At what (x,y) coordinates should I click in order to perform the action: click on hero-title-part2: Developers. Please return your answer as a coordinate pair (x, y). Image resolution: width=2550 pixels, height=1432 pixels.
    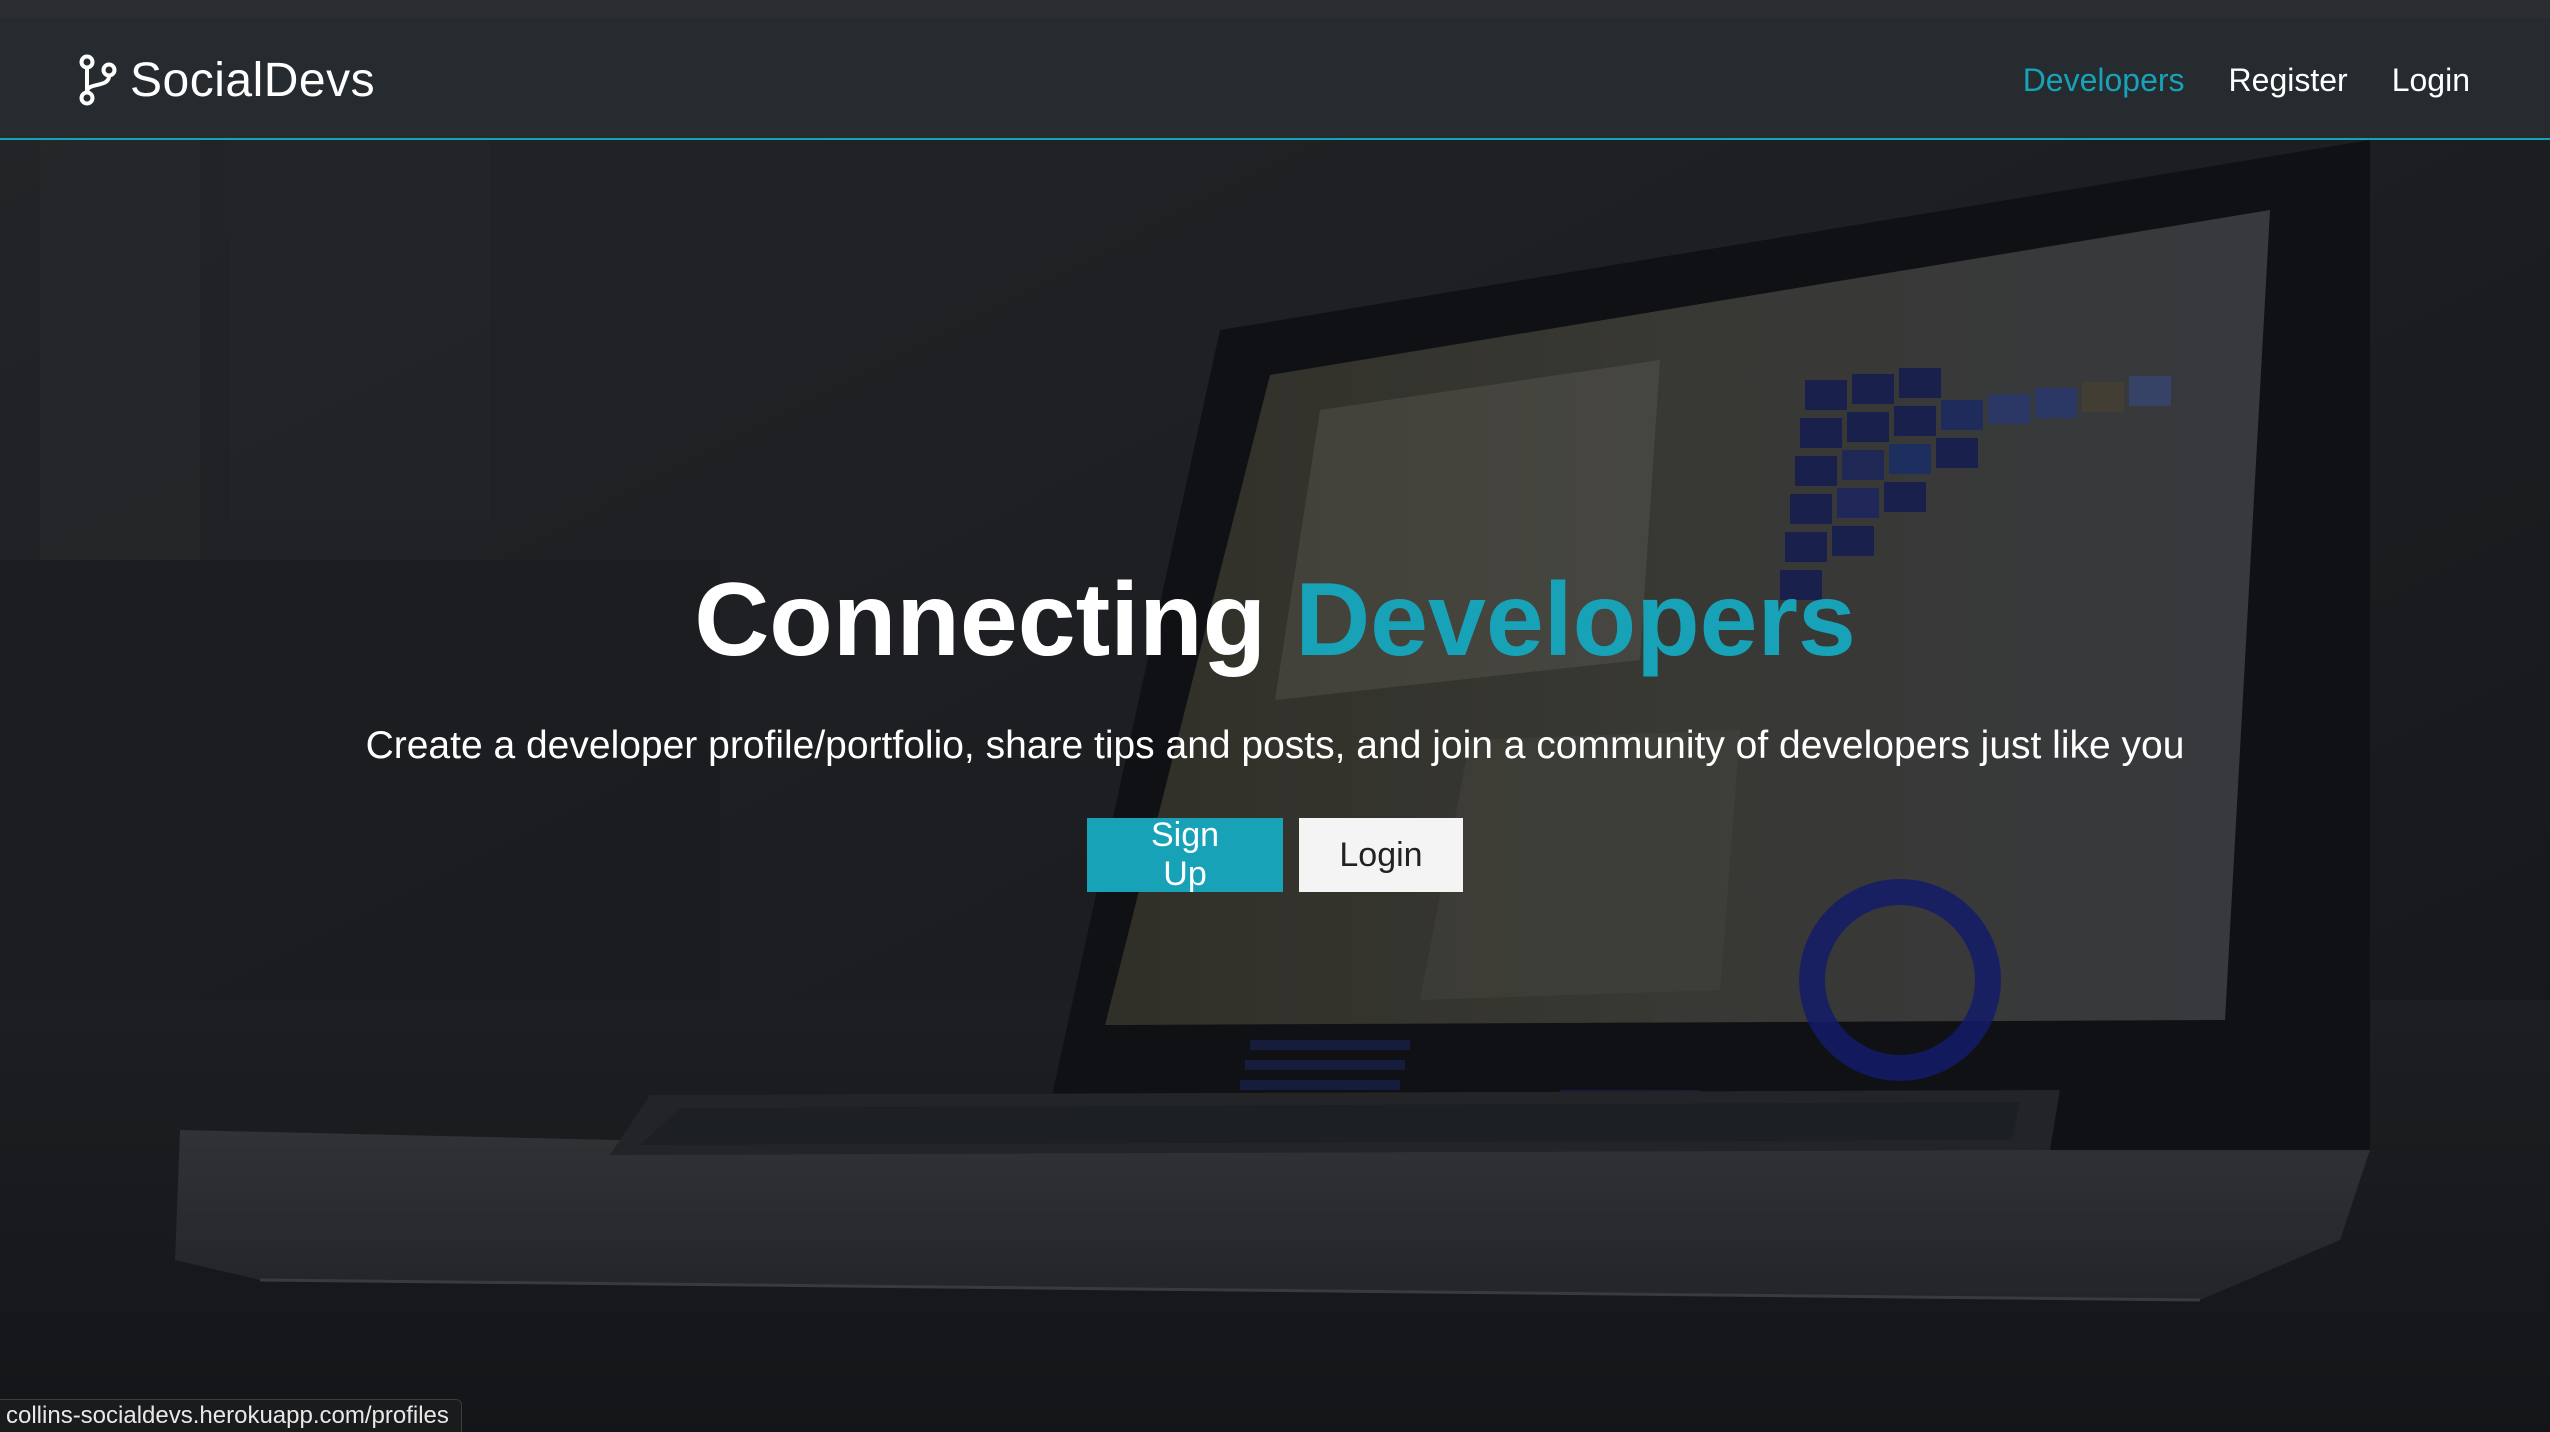
    Looking at the image, I should click on (1575, 620).